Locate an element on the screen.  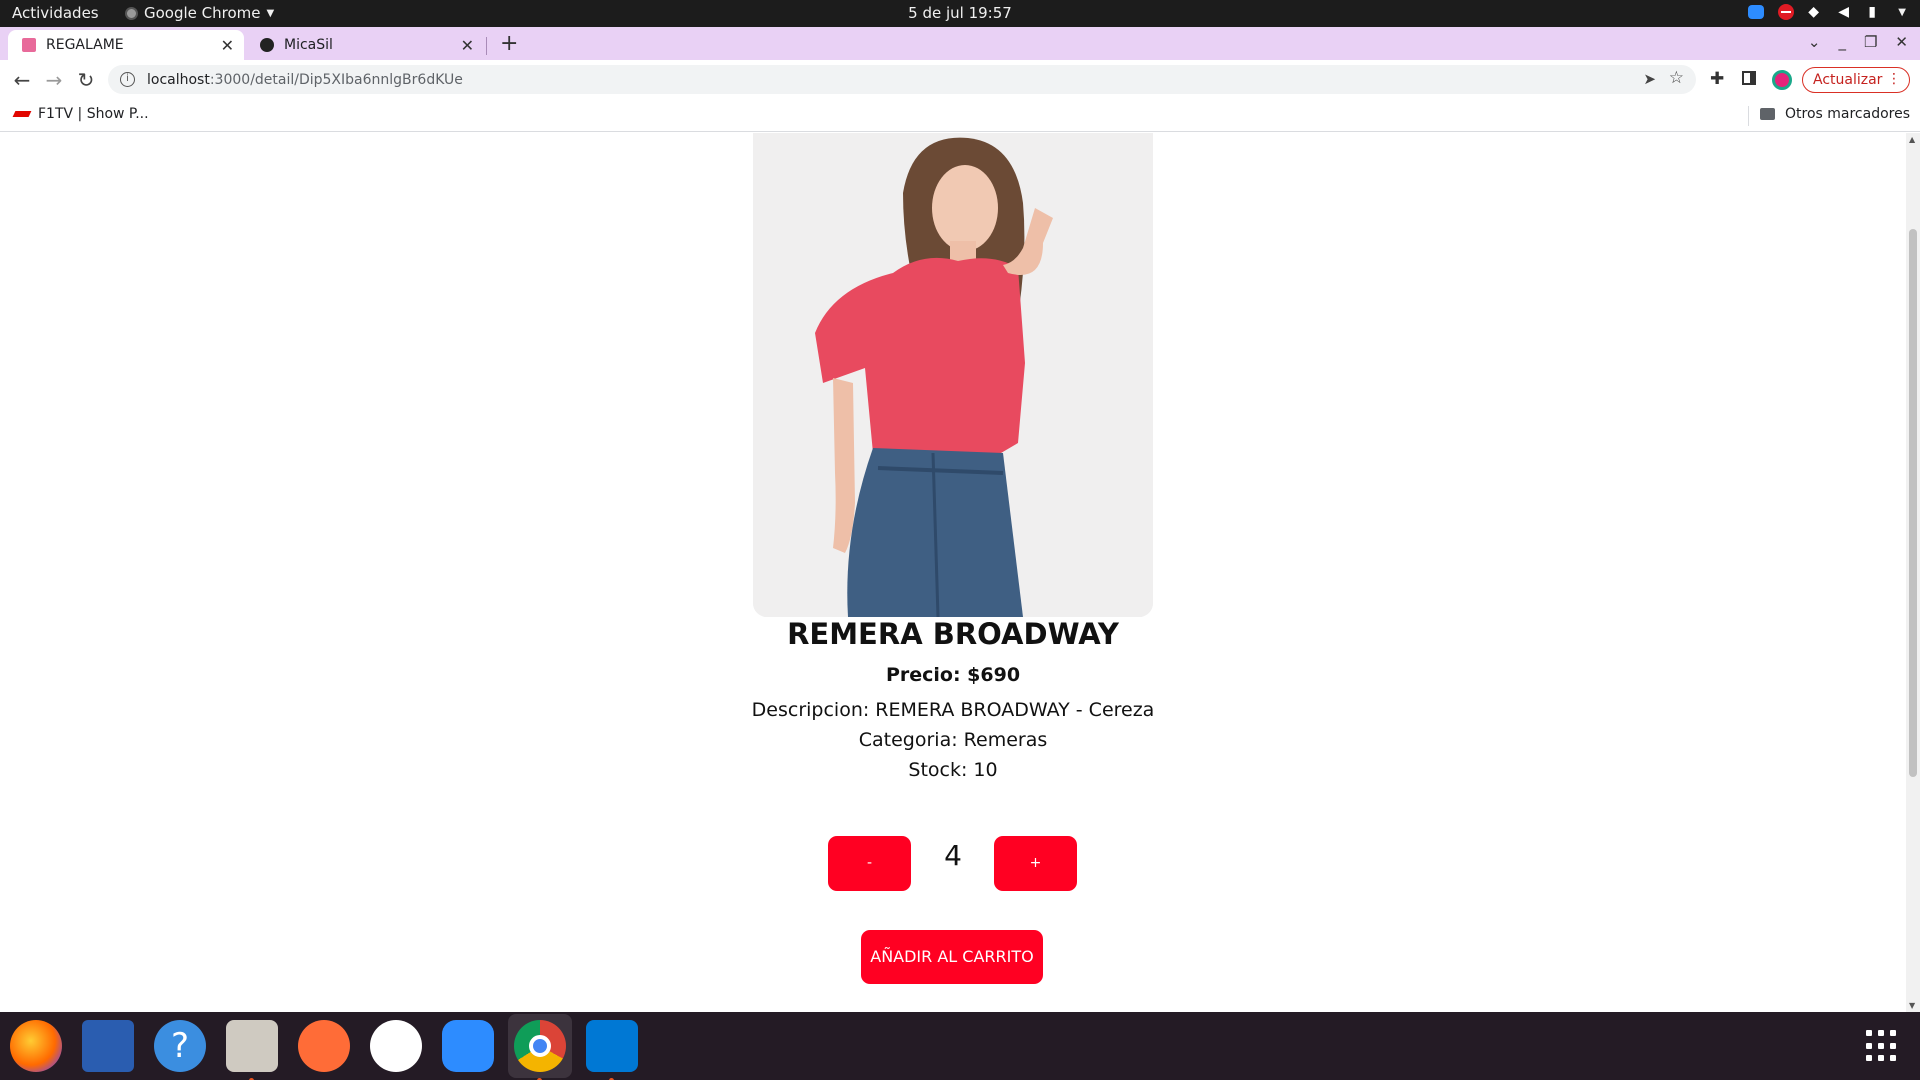
tab-title: MicaSil is located at coordinates (308, 45).